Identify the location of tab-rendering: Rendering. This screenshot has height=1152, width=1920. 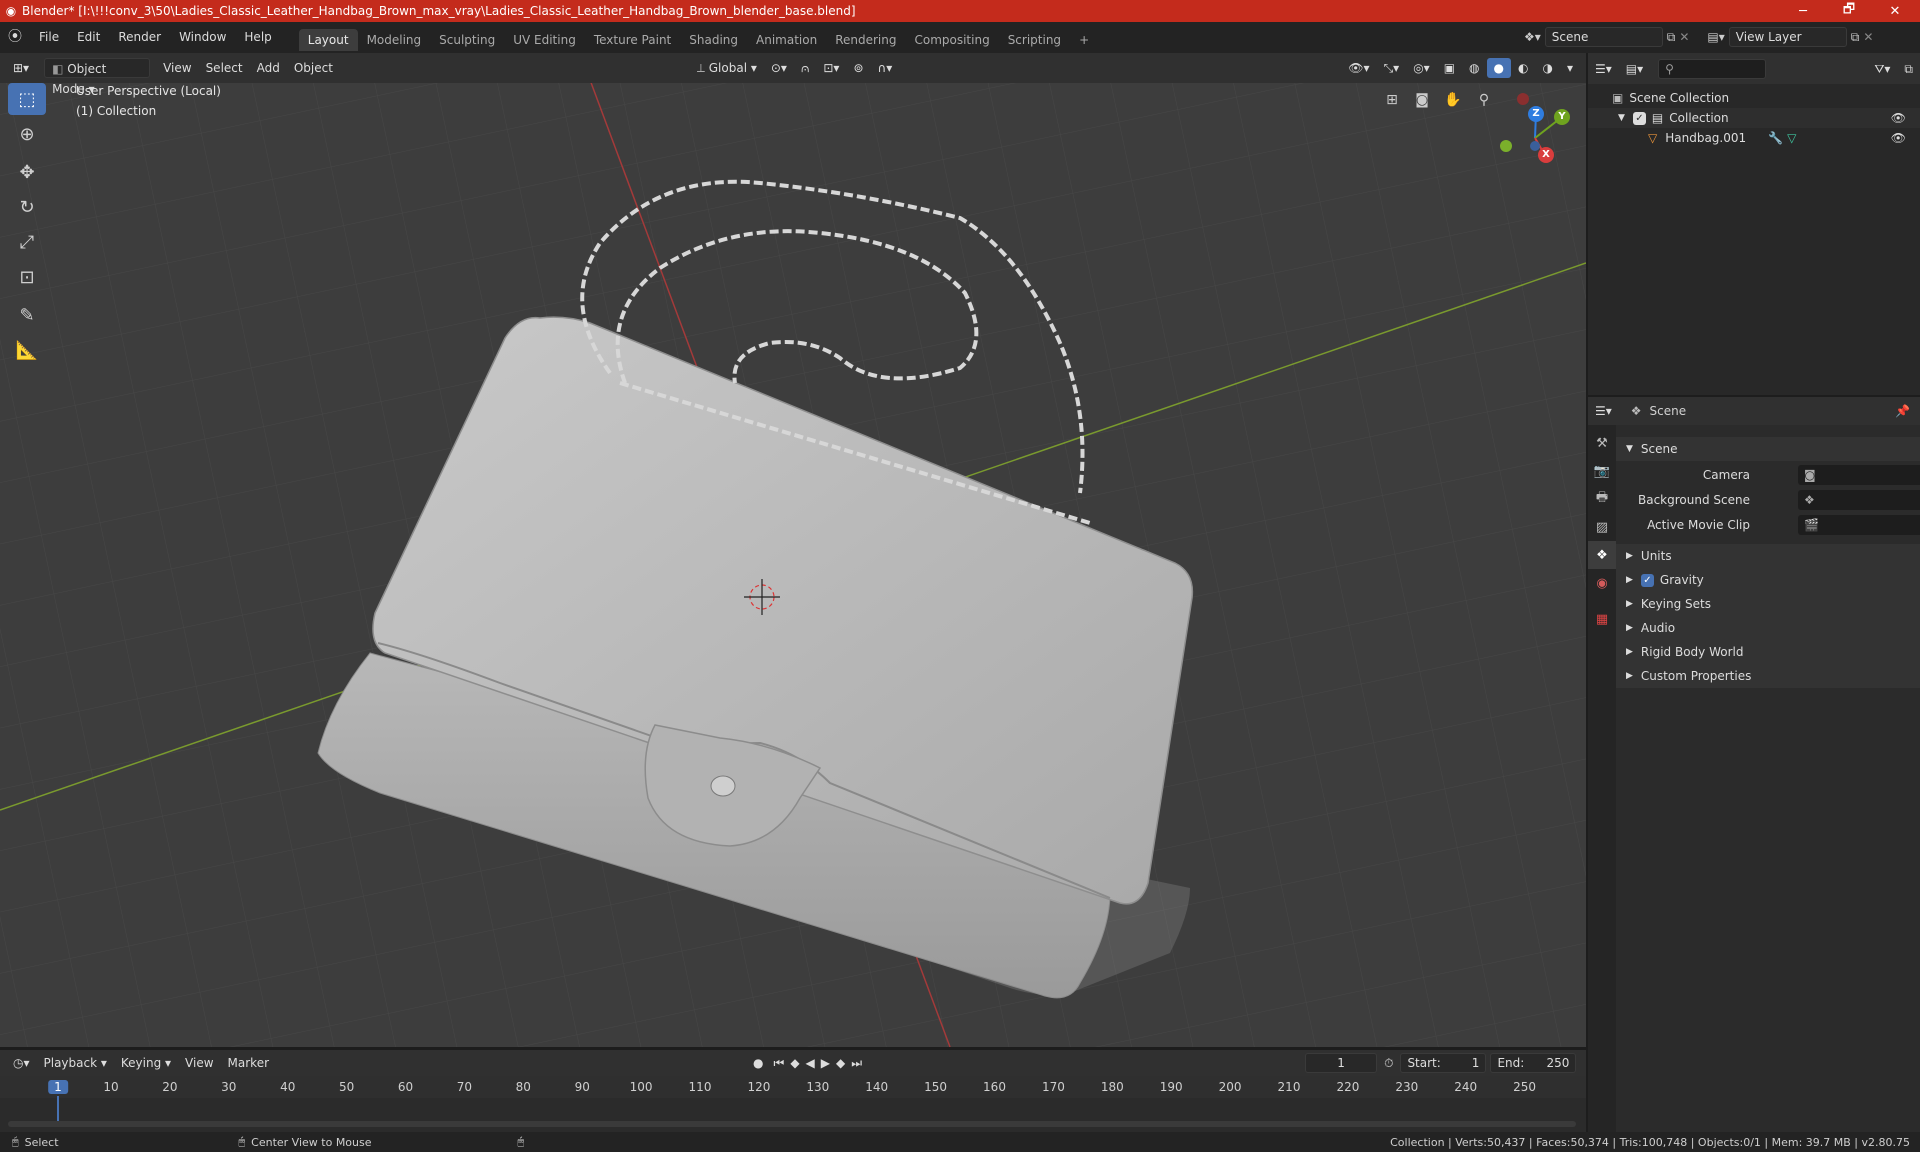
(865, 40).